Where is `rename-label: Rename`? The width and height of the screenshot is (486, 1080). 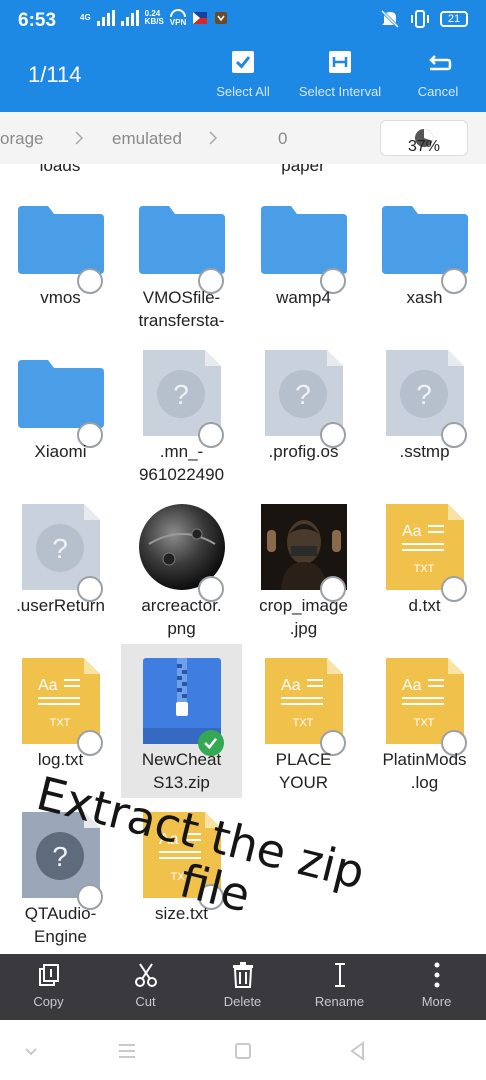 rename-label: Rename is located at coordinates (339, 1001).